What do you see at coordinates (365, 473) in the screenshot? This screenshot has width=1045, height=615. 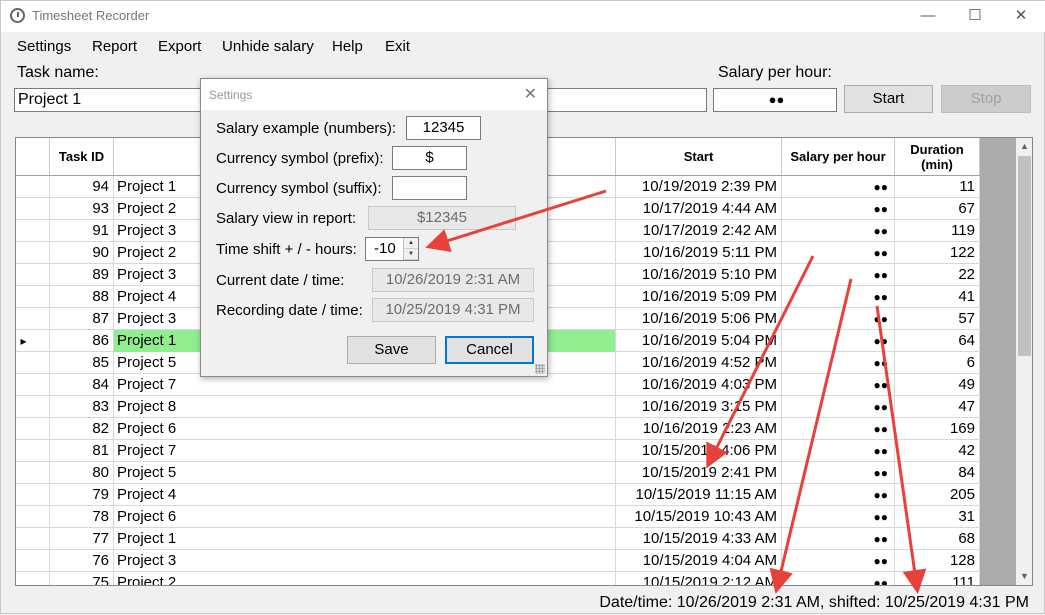 I see `cell-task-name: Project 5` at bounding box center [365, 473].